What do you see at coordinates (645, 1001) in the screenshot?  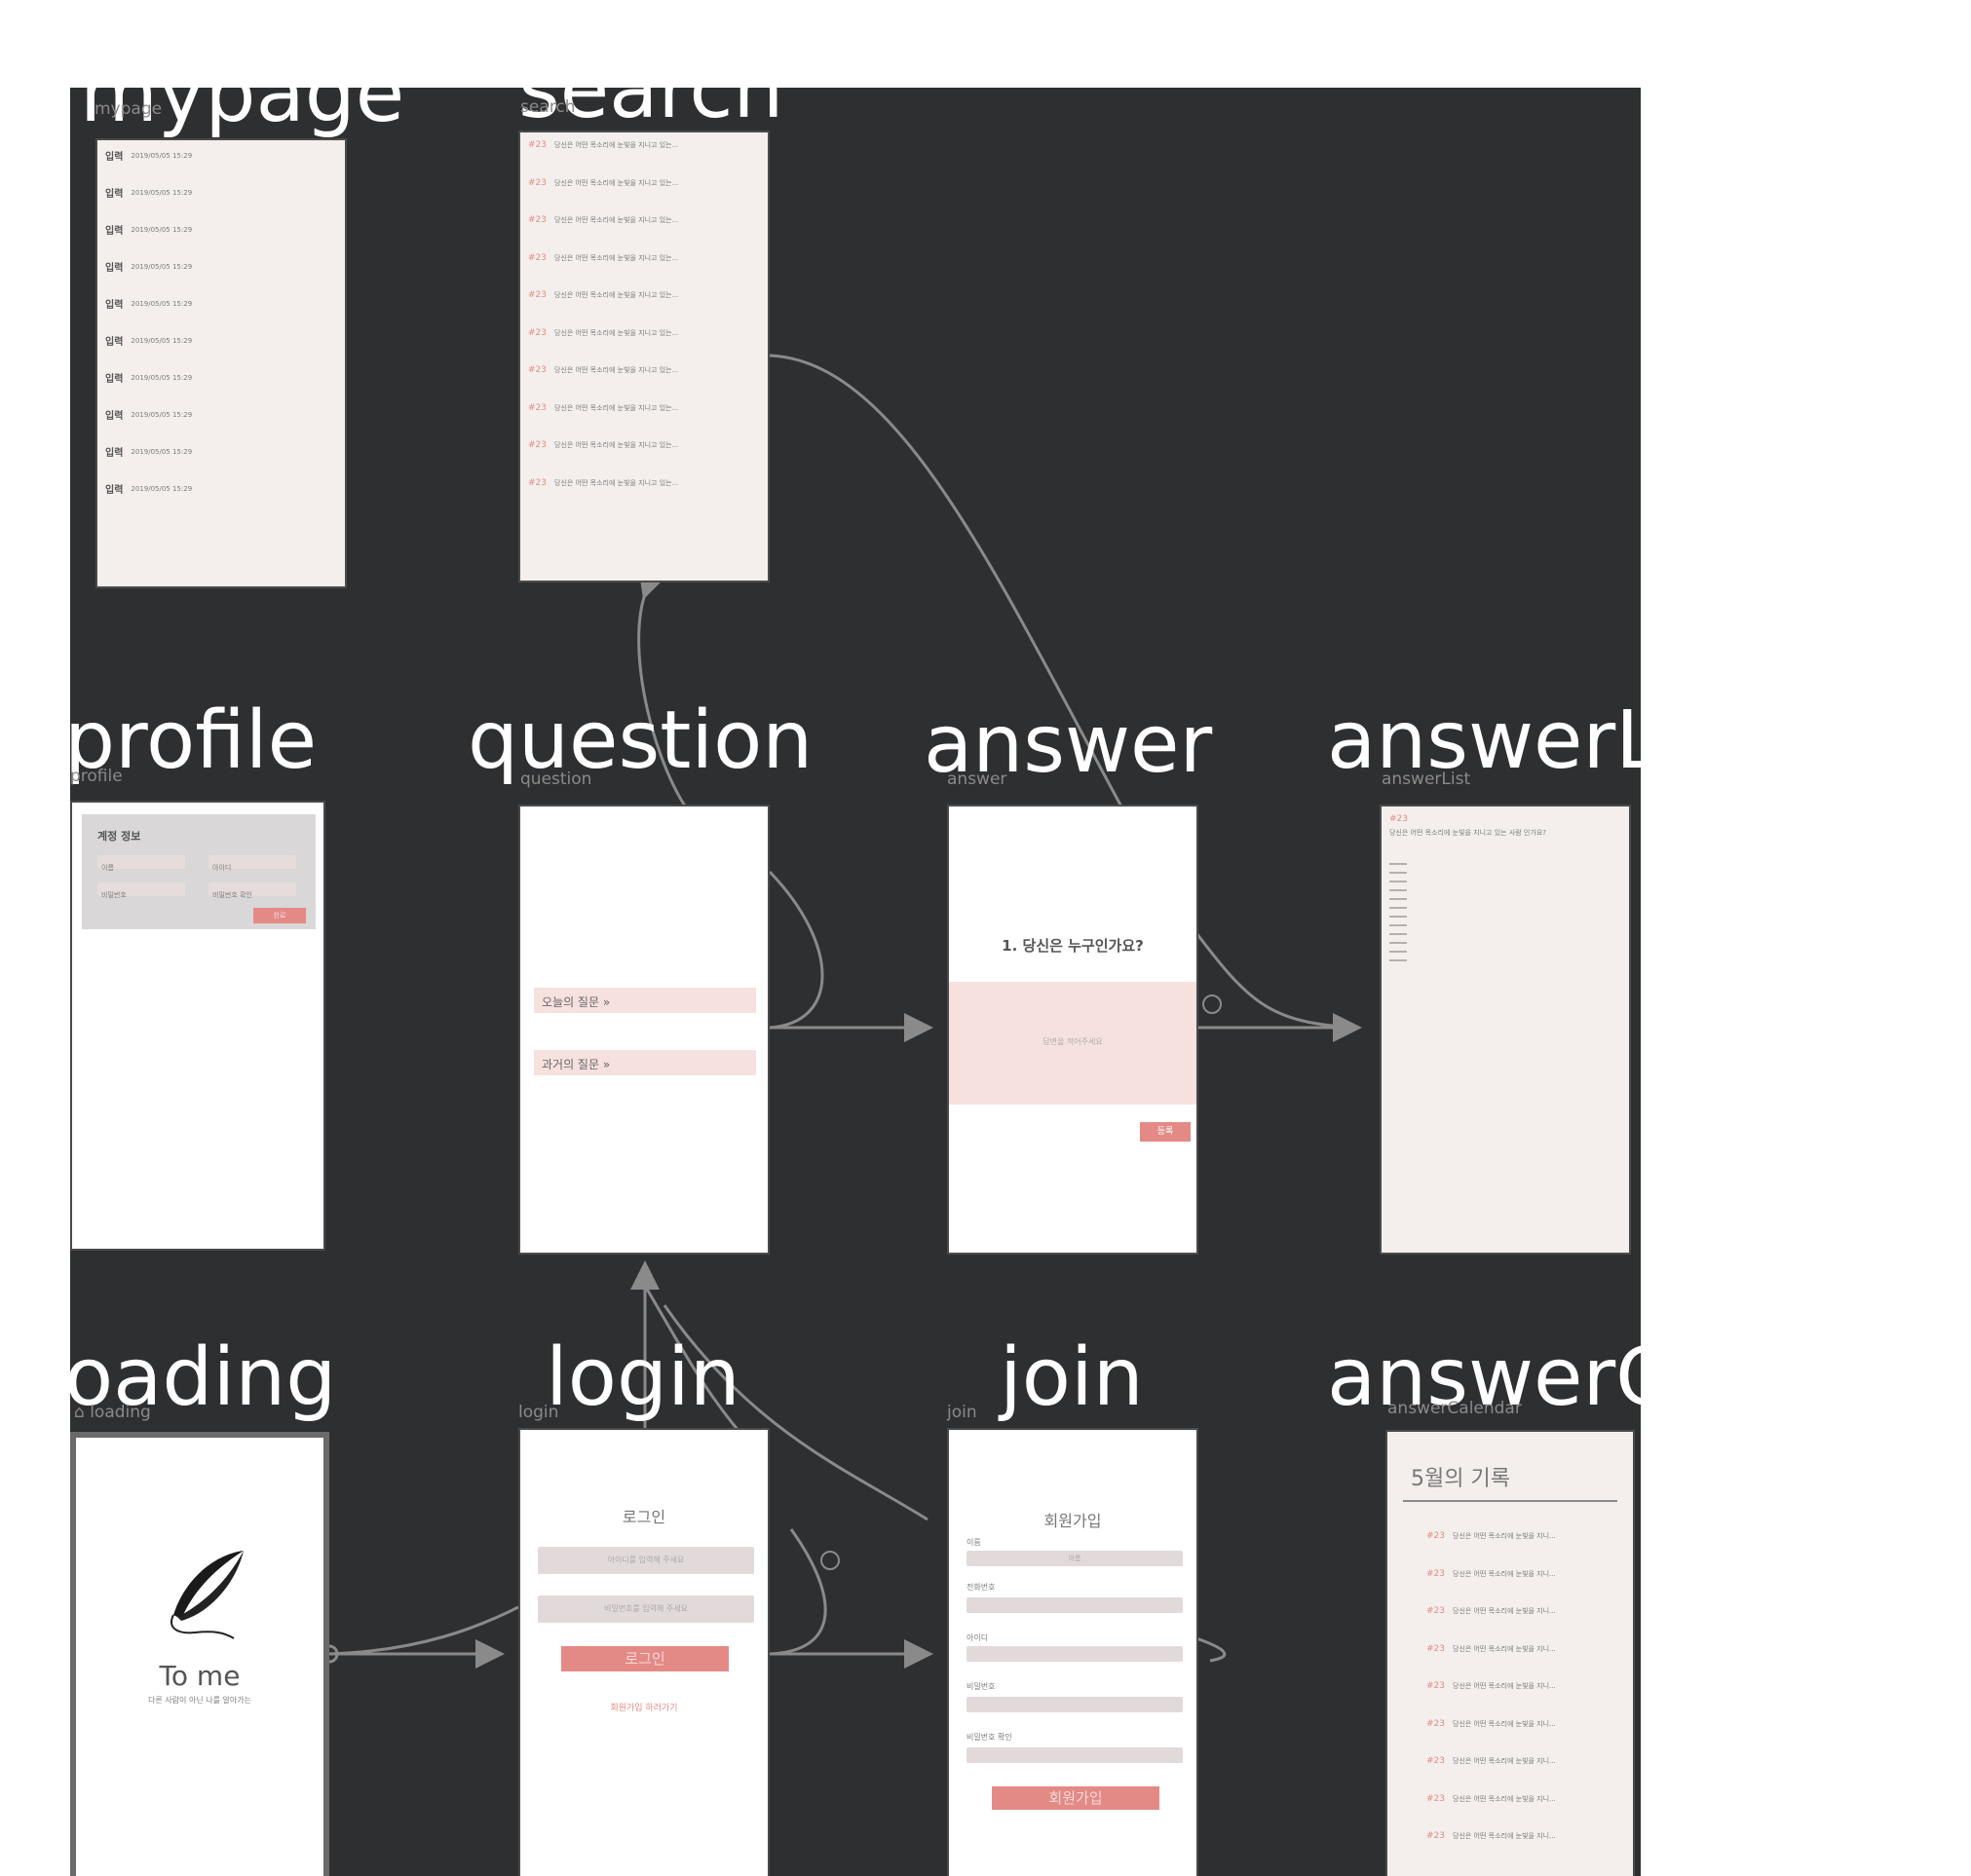 I see `today-question-button: 오늘의 질문 »` at bounding box center [645, 1001].